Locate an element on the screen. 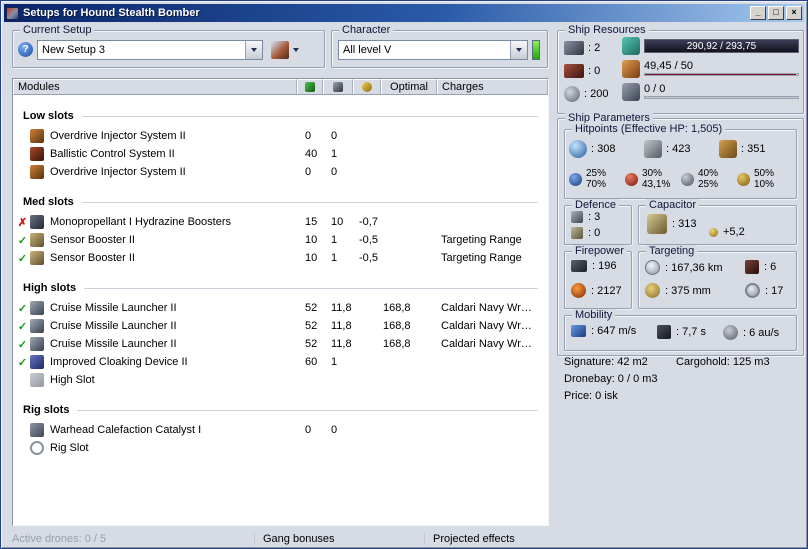 This screenshot has width=808, height=549. setup-combo-value: New Setup 3 is located at coordinates (73, 50).